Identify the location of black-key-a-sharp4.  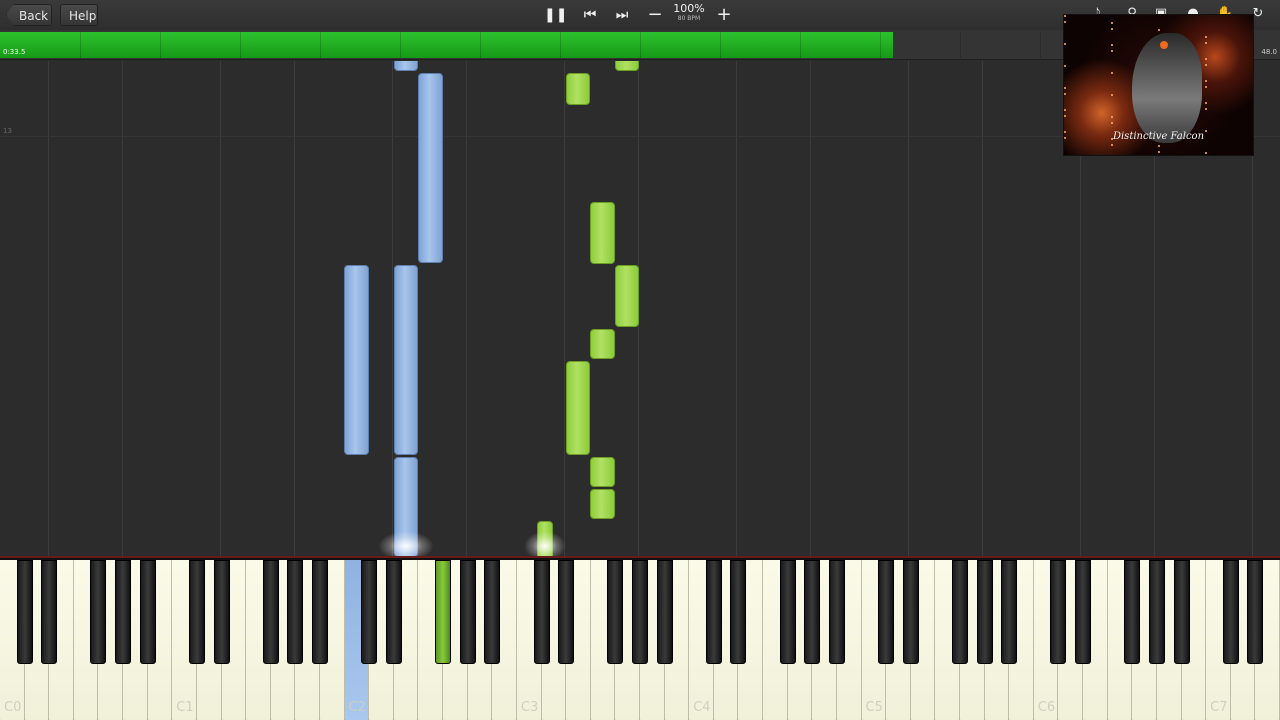
(836, 612).